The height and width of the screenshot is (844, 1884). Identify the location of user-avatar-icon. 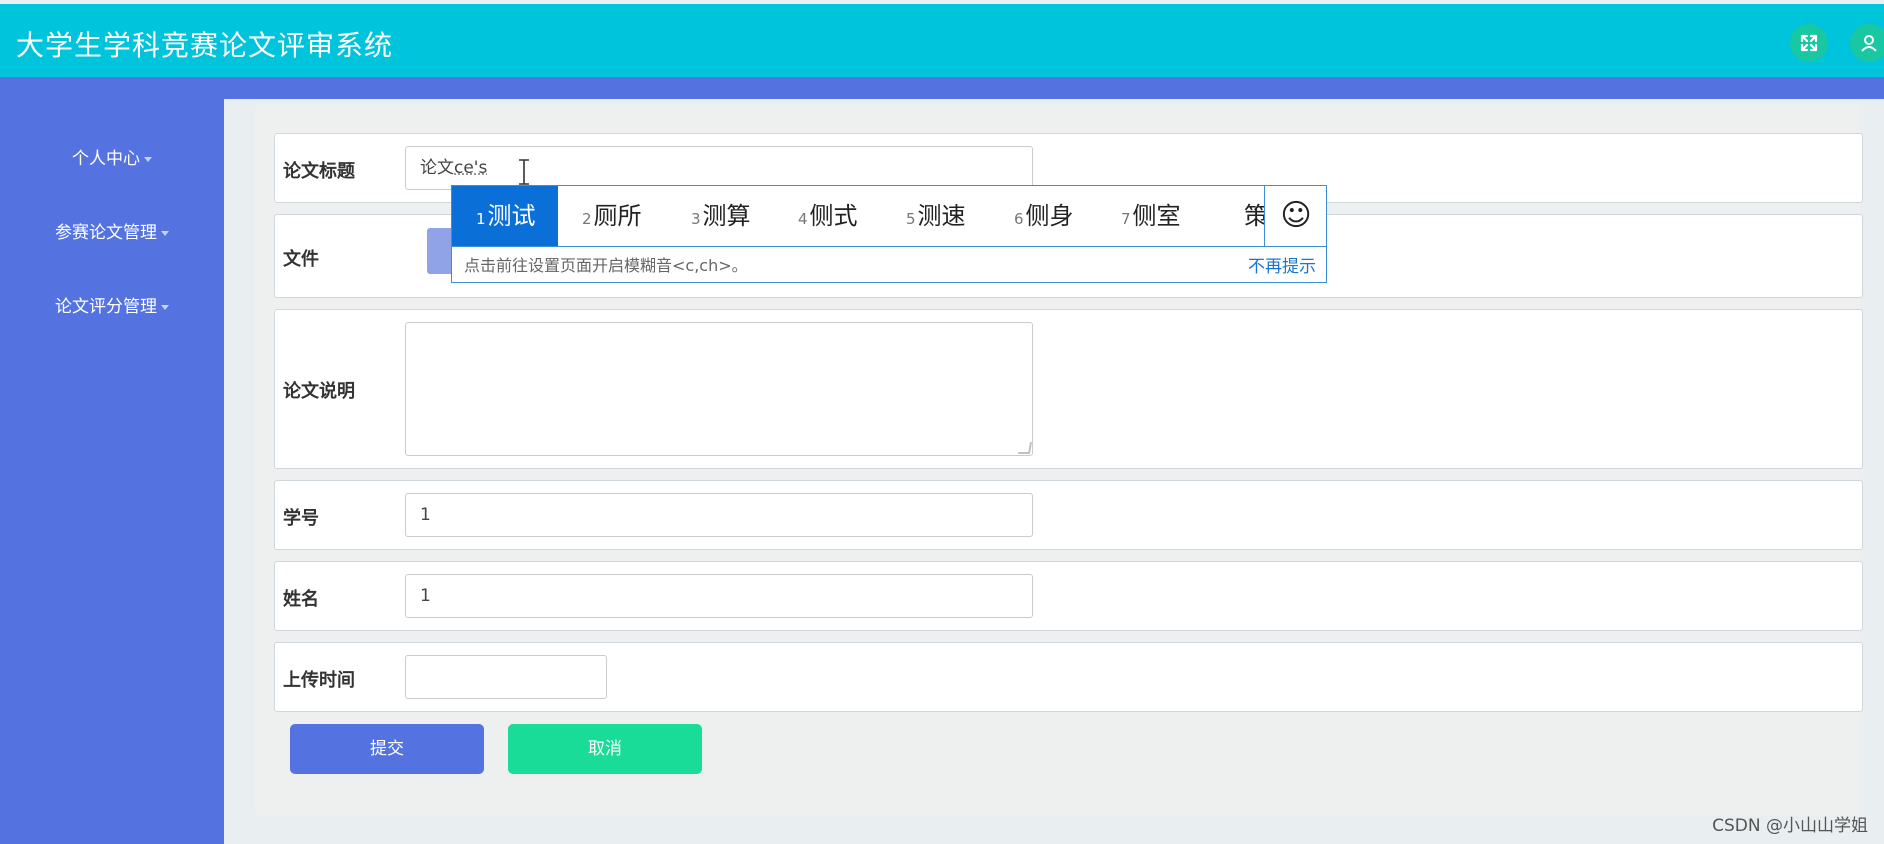
(1869, 43).